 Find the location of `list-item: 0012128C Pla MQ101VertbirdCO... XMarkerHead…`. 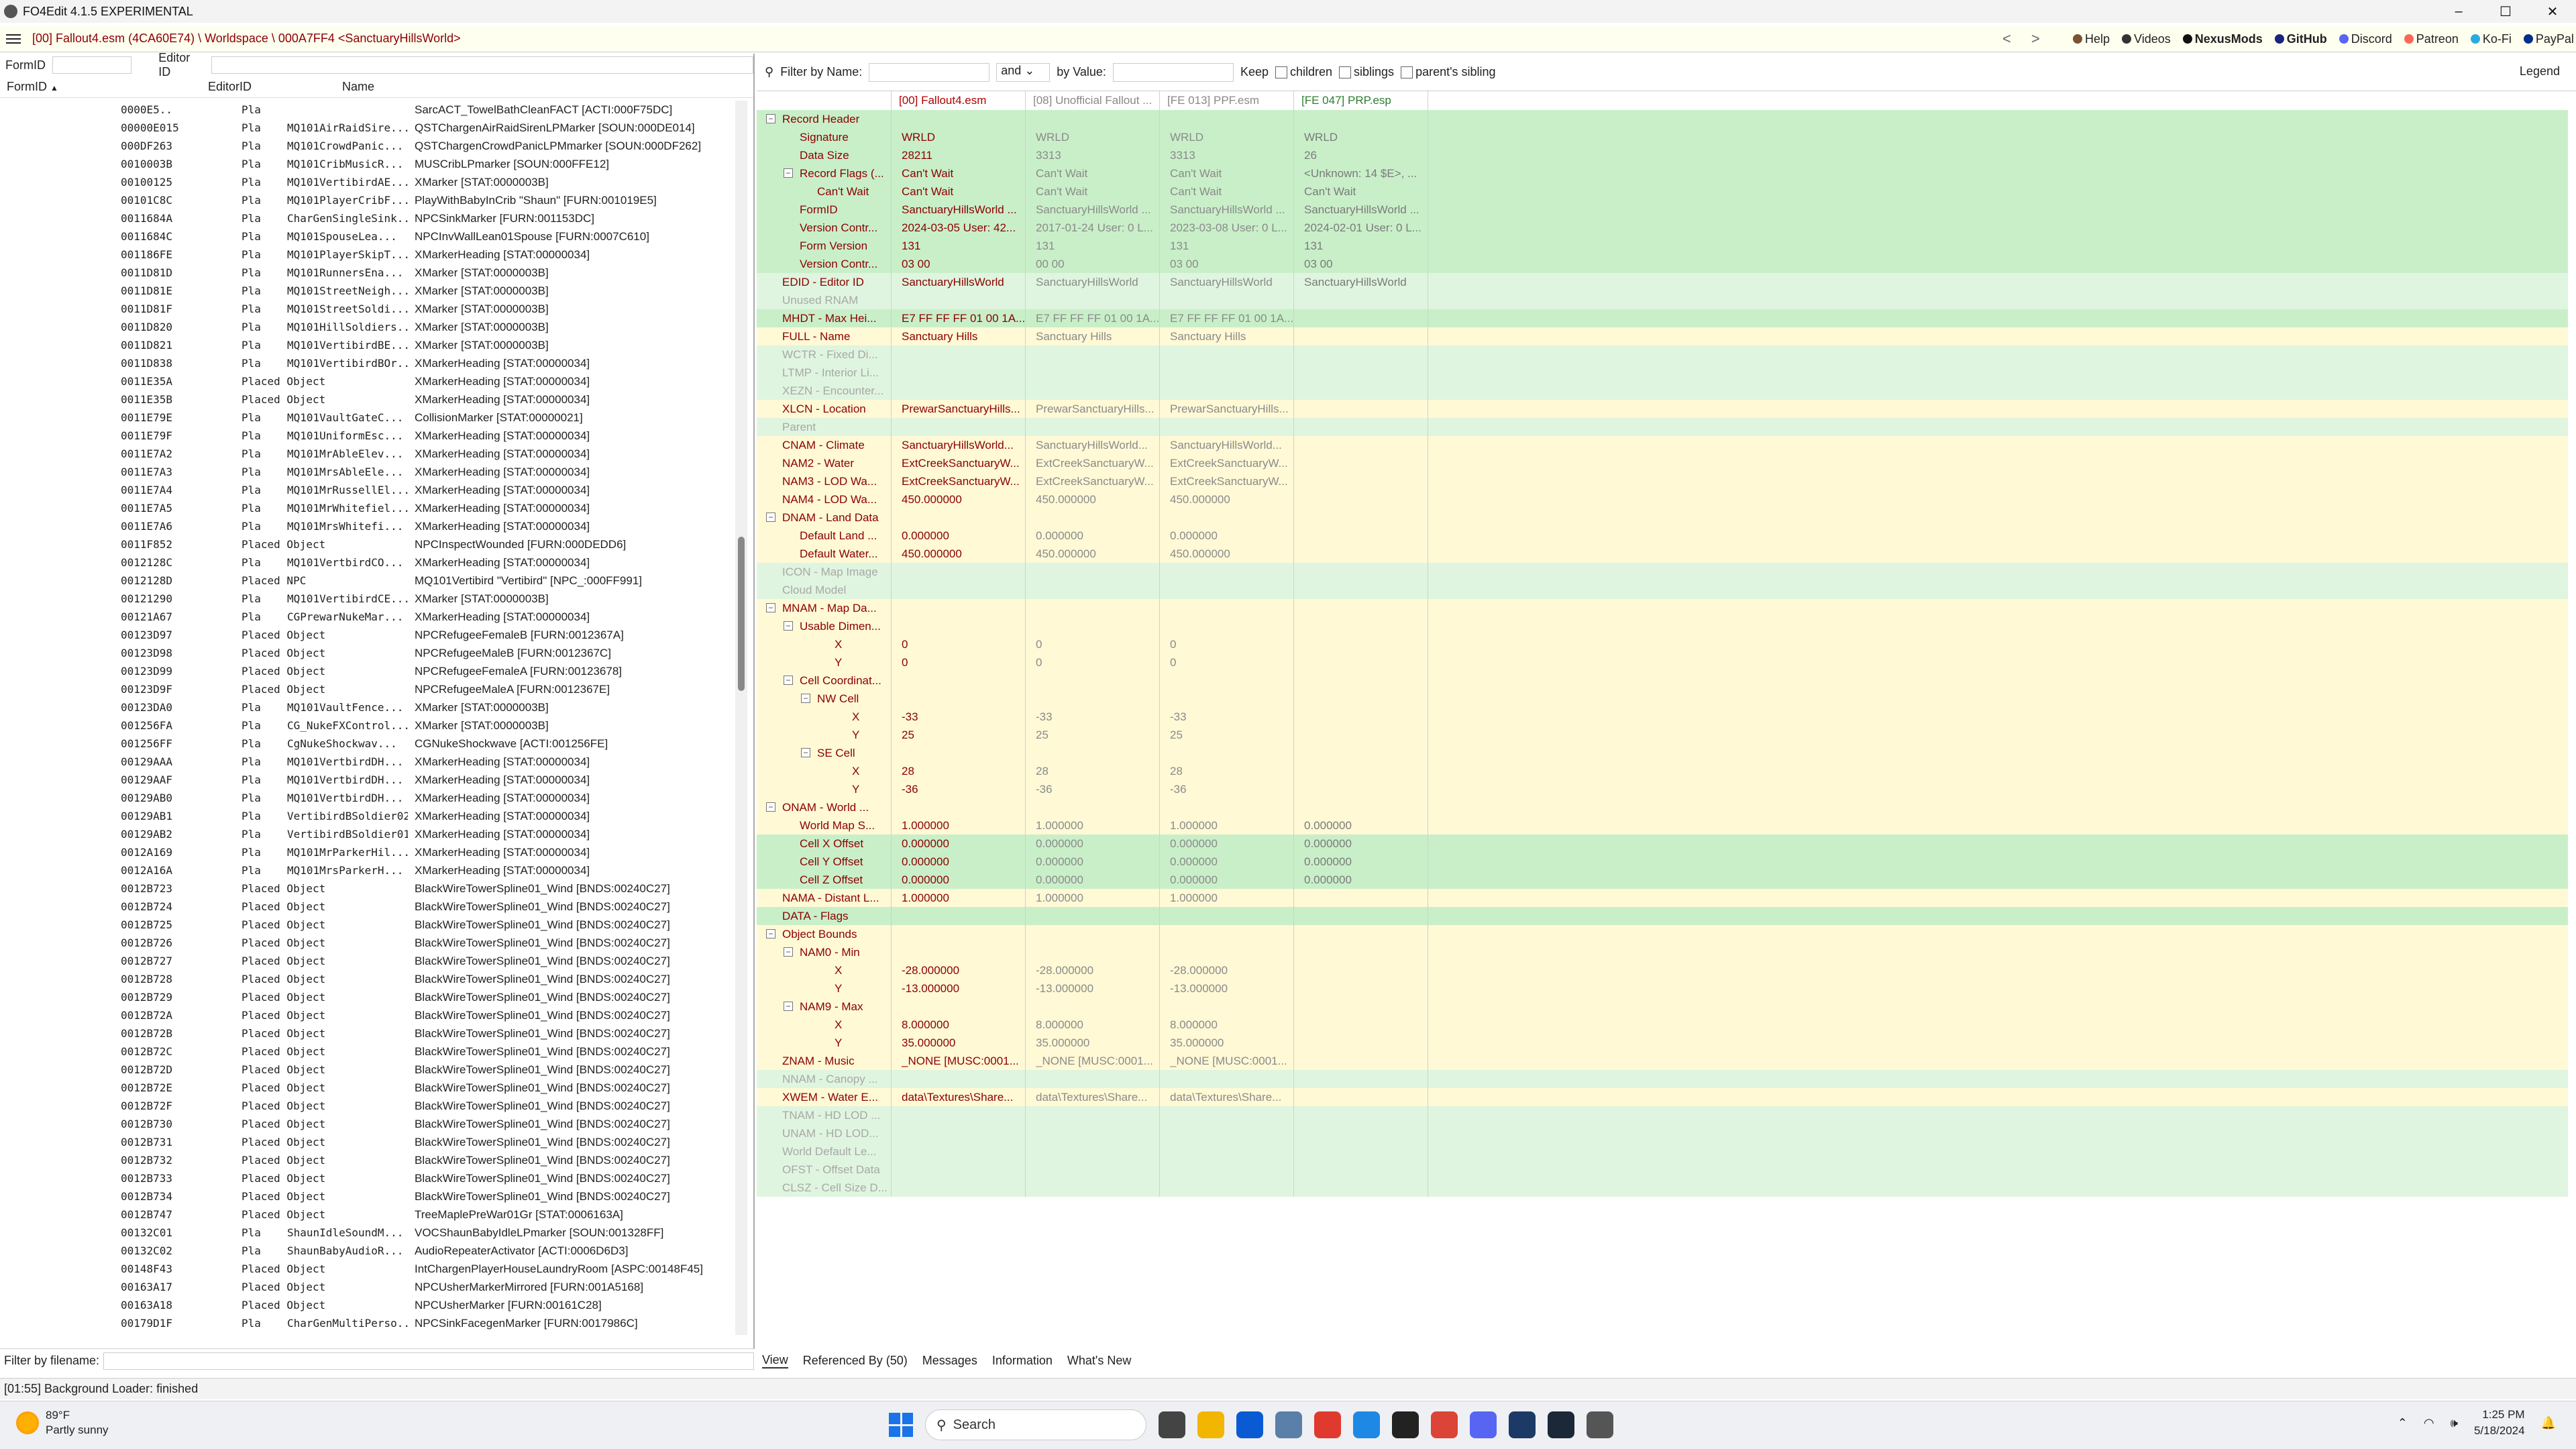

list-item: 0012128C Pla MQ101VertbirdCO... XMarkerHead… is located at coordinates (369, 562).